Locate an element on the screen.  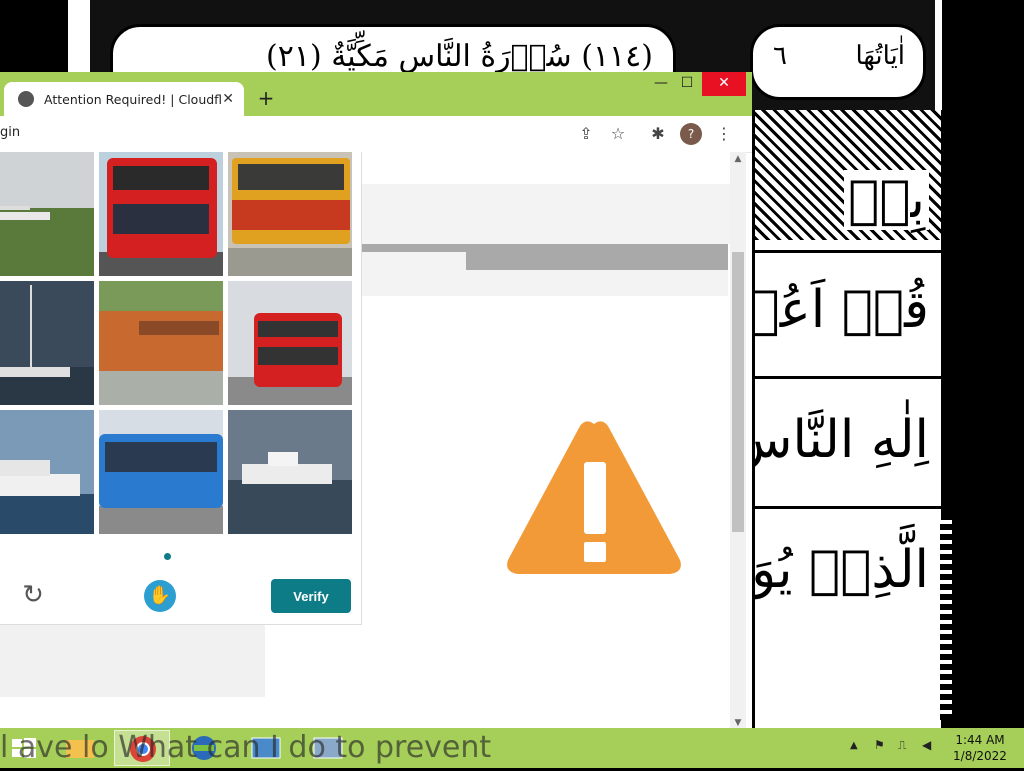
header-left-text: (١١٤) سُوۡرَةُ النَّاسِ مَكِّيَّةٌ (٢١) is located at coordinates (459, 56).